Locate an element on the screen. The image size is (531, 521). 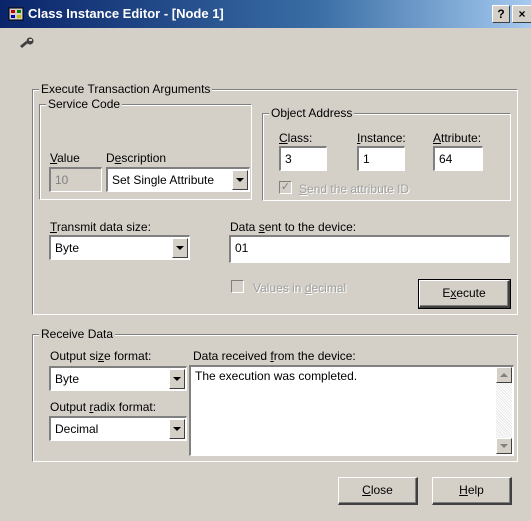
value-label: Value is located at coordinates (65, 158).